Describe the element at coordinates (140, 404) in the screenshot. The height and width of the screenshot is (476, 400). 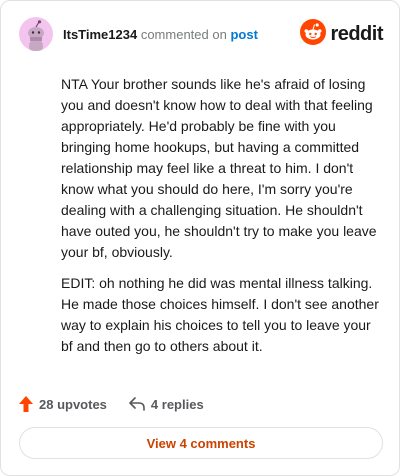
I see `reply-arrow-icon` at that location.